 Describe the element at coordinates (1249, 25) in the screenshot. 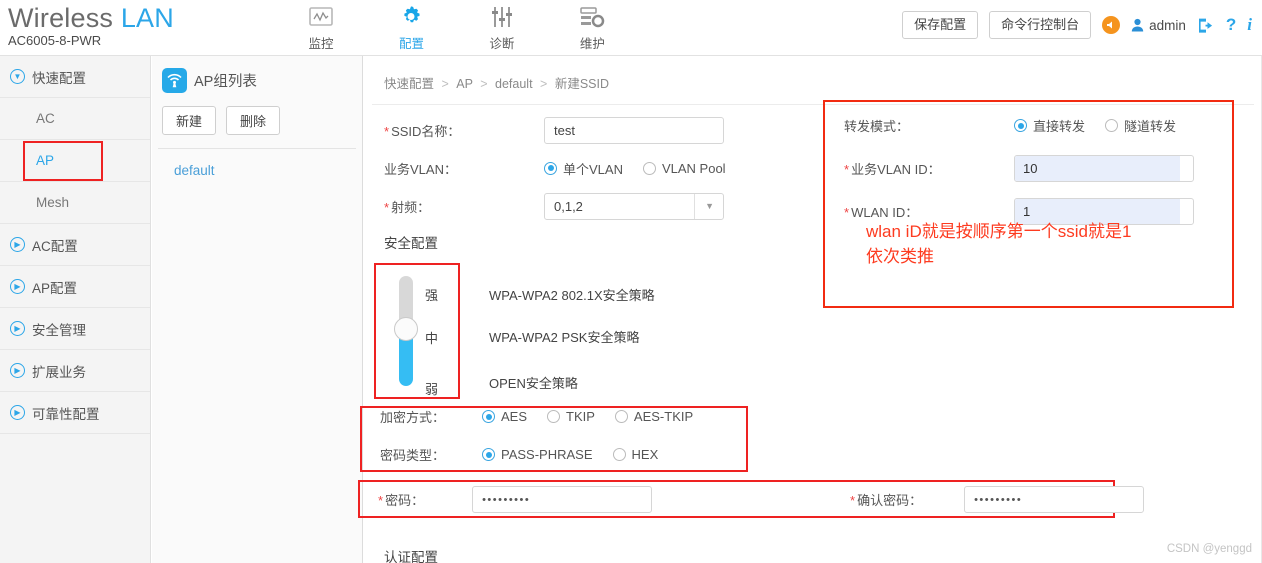

I see `info-icon: i` at that location.